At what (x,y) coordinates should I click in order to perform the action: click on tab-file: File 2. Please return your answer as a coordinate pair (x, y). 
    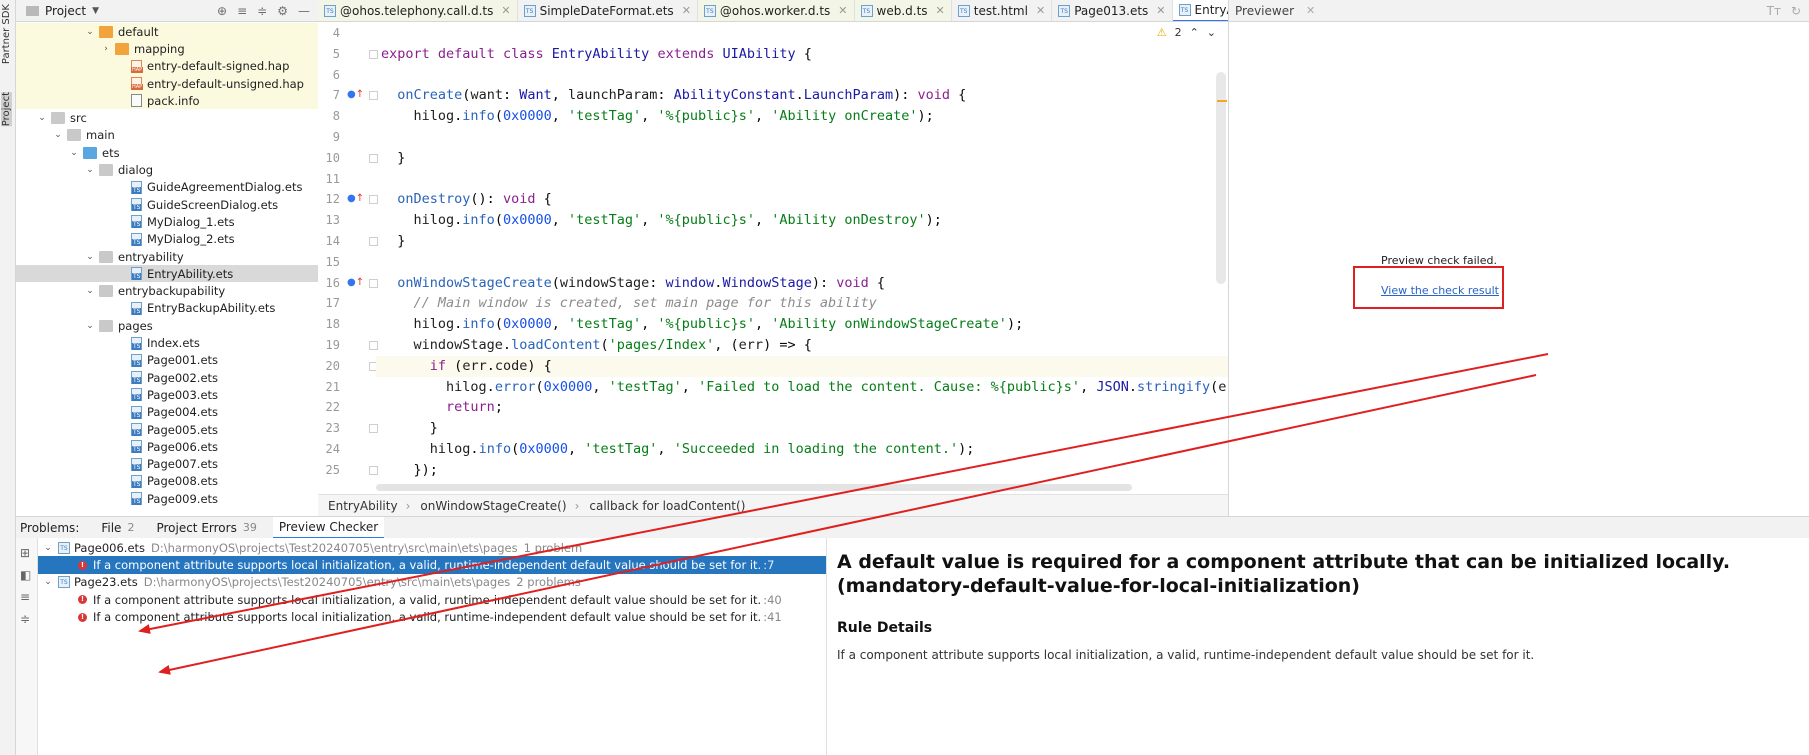
    Looking at the image, I should click on (117, 528).